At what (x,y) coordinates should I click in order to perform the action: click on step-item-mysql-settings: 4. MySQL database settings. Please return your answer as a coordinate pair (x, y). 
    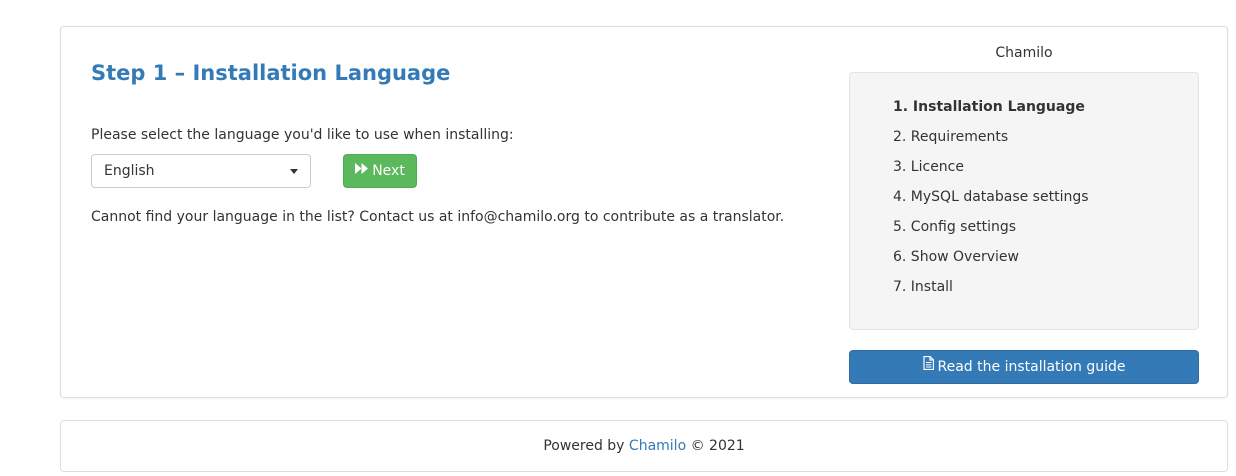
    Looking at the image, I should click on (991, 197).